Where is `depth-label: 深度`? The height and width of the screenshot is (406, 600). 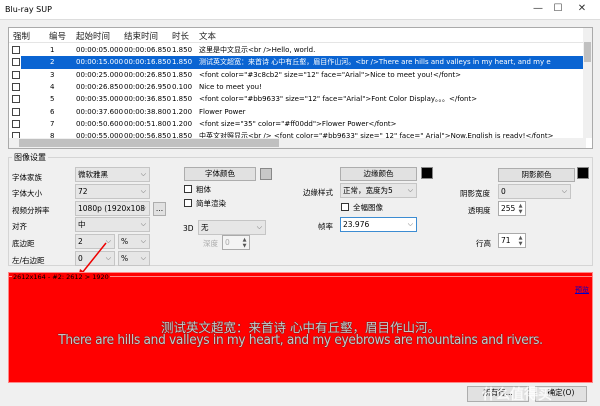 depth-label: 深度 is located at coordinates (210, 243).